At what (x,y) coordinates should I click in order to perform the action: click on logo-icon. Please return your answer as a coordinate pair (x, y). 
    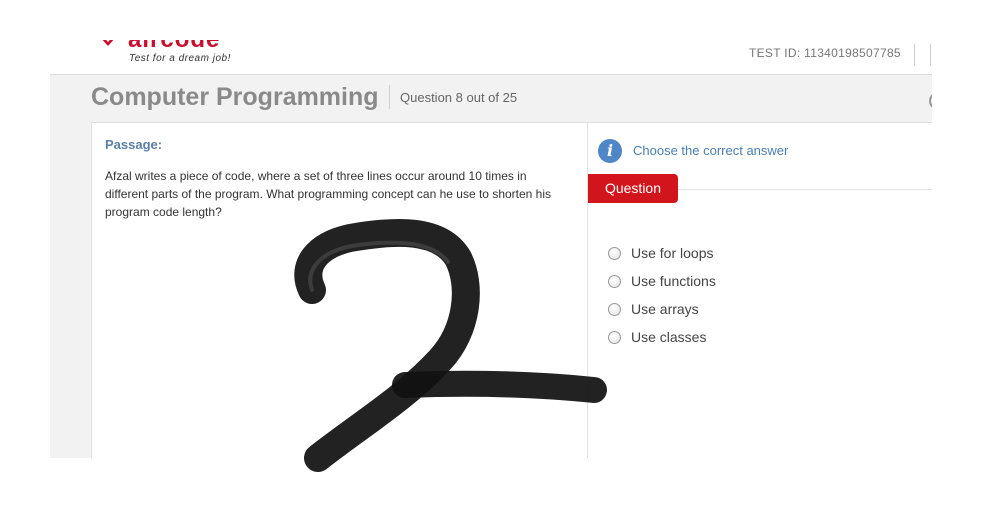
    Looking at the image, I should click on (108, 43).